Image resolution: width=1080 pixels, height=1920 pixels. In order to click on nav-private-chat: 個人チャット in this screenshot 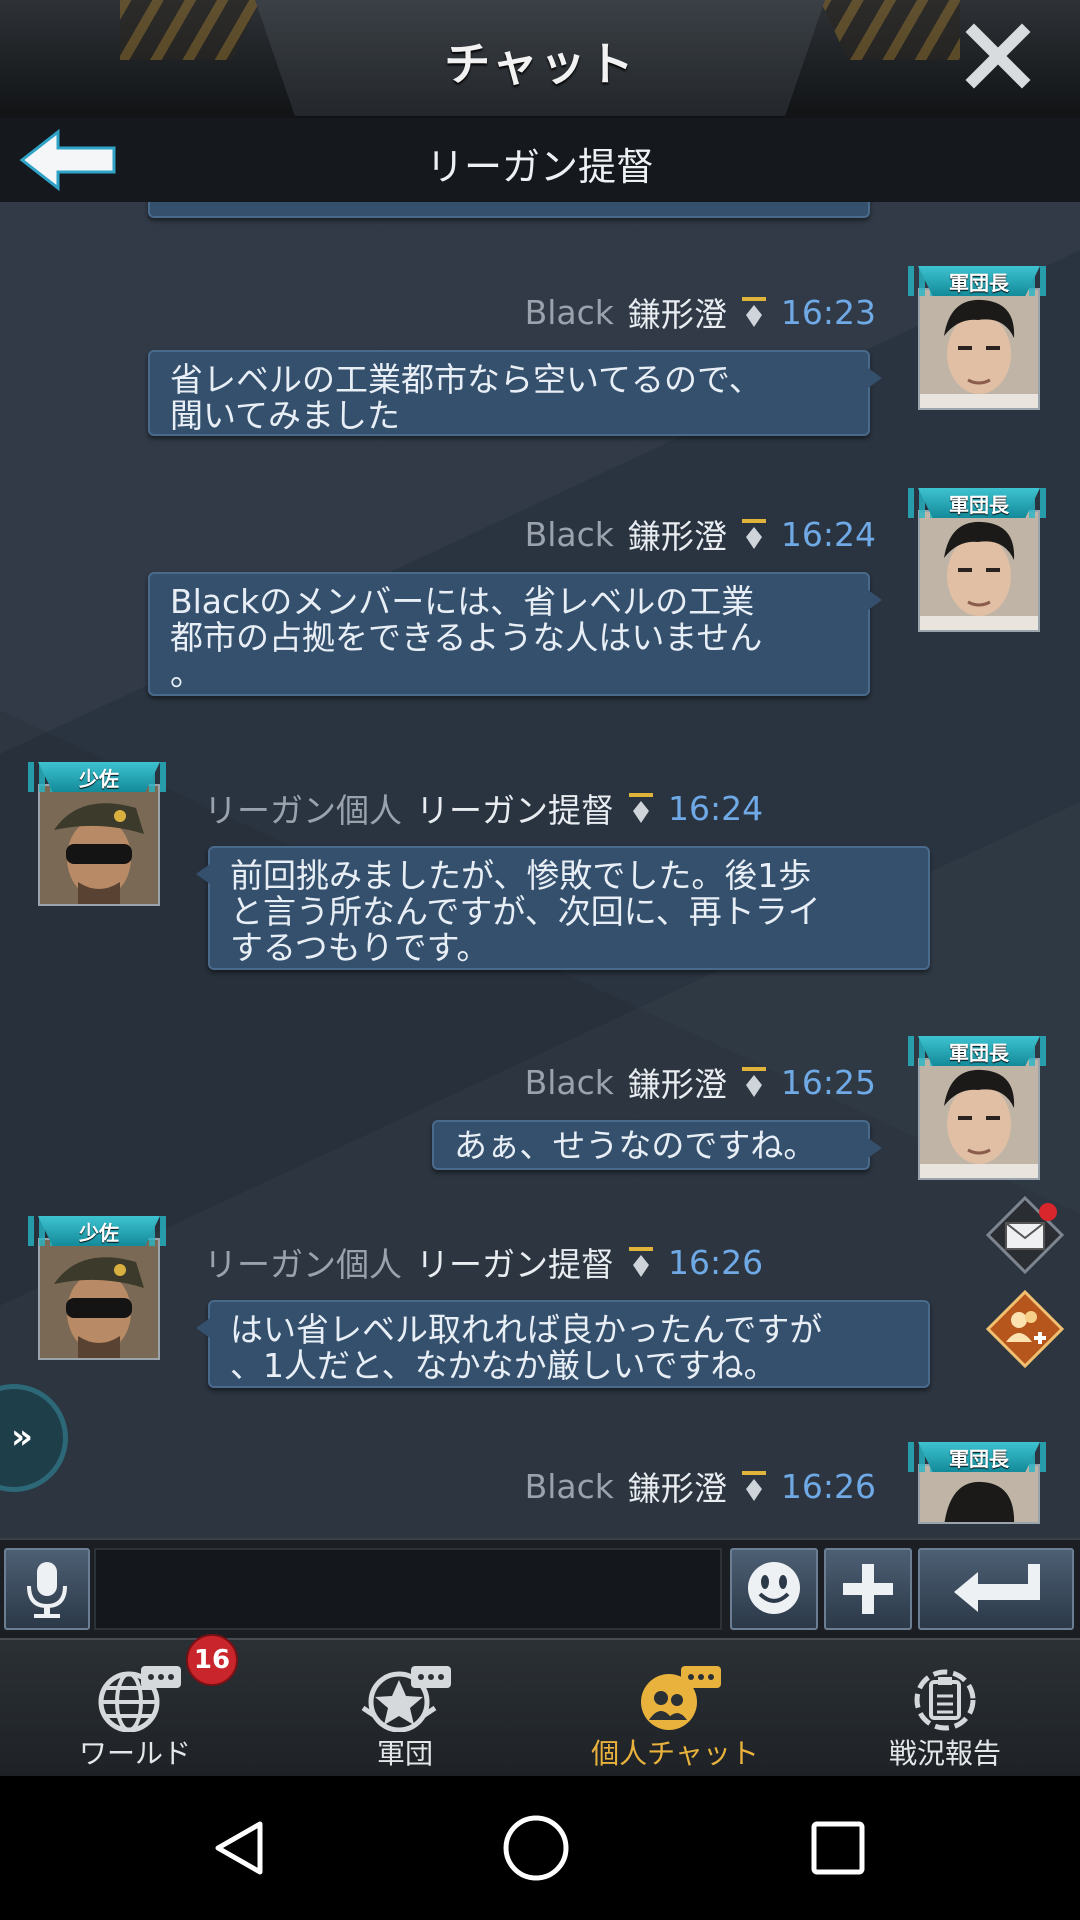, I will do `click(675, 1709)`.